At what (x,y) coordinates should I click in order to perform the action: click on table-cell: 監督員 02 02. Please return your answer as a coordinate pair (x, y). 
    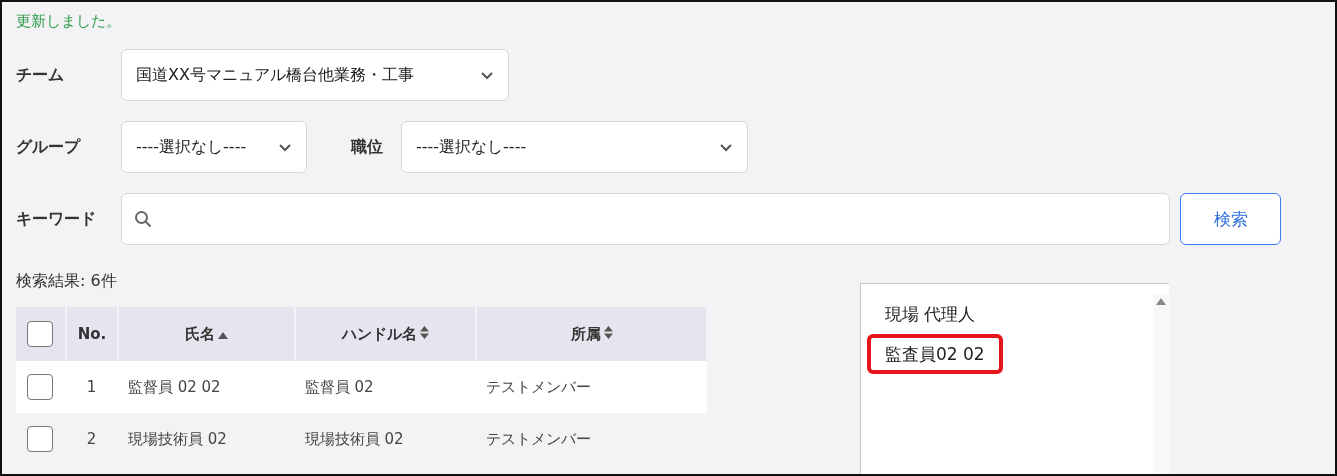
    Looking at the image, I should click on (206, 387).